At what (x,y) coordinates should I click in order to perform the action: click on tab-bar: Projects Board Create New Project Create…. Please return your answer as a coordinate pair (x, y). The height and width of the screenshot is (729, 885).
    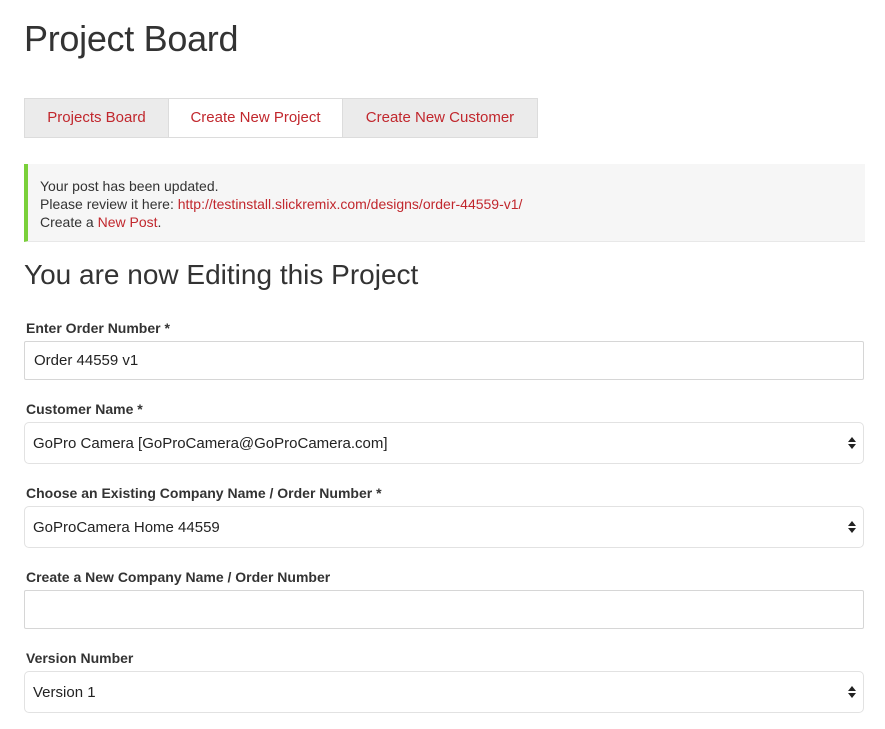
    Looking at the image, I should click on (281, 118).